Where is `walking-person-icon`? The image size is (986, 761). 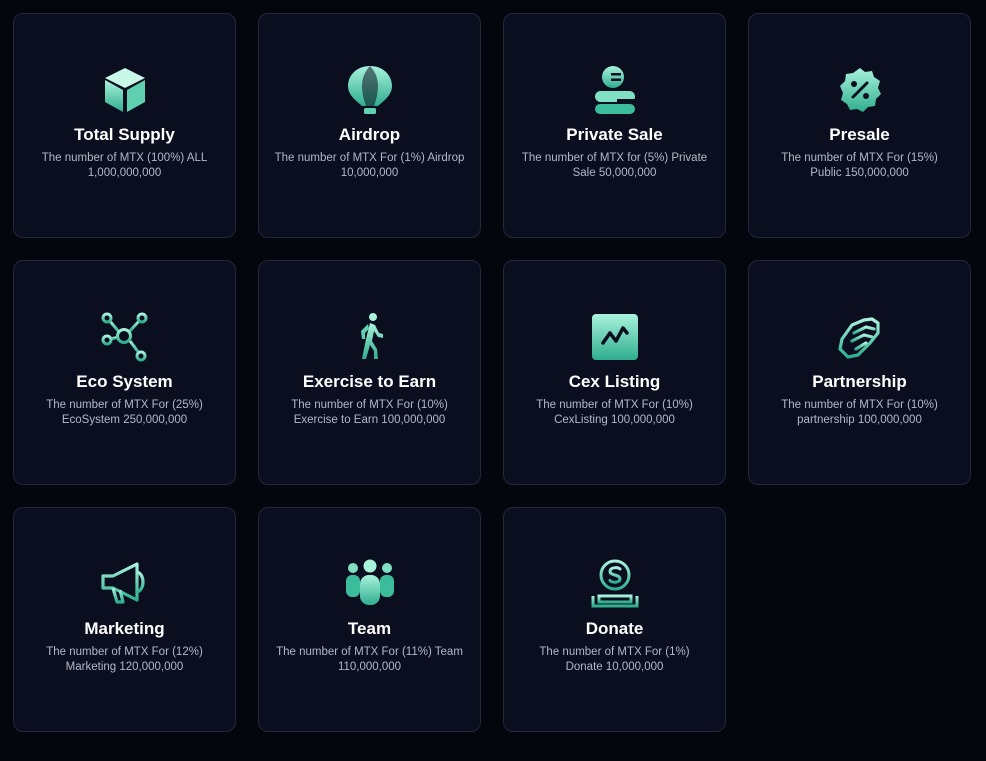 walking-person-icon is located at coordinates (370, 337).